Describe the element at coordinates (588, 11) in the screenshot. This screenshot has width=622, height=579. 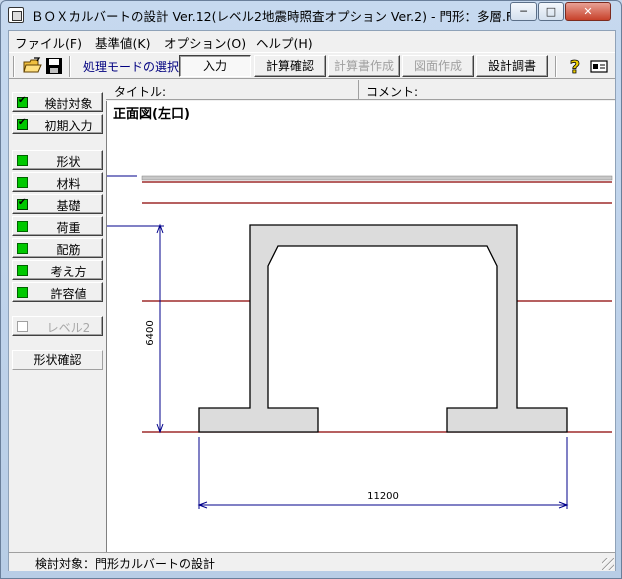
I see `close-button: ✕` at that location.